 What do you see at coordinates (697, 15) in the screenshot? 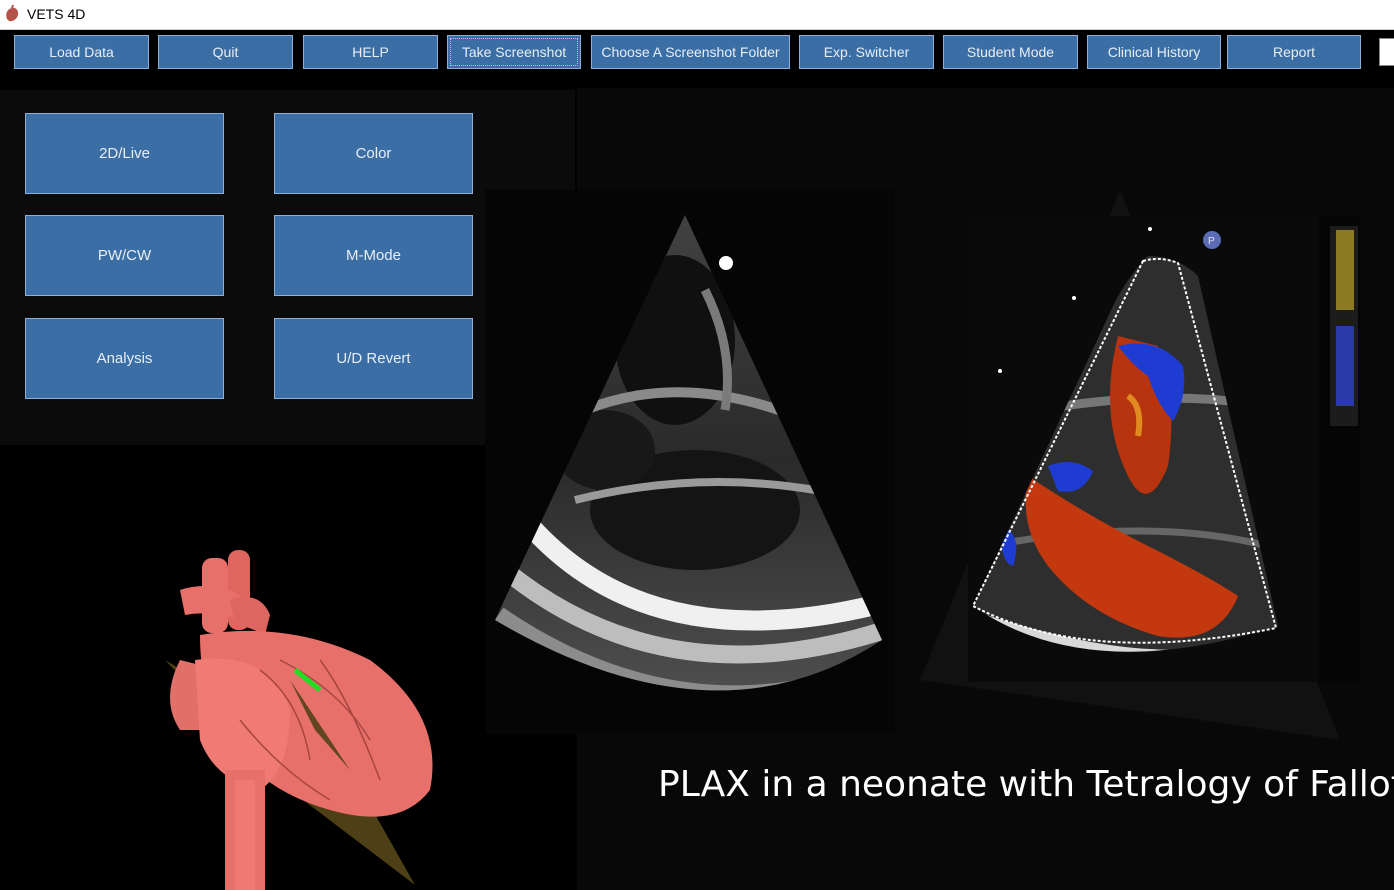
I see `title-bar: VETS 4D` at bounding box center [697, 15].